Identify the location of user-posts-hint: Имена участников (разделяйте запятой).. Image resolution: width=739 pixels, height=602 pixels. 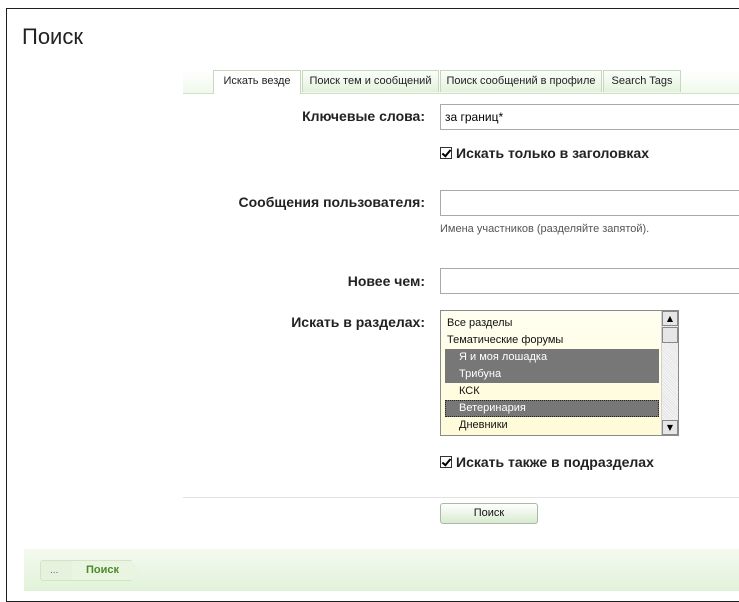
(545, 229).